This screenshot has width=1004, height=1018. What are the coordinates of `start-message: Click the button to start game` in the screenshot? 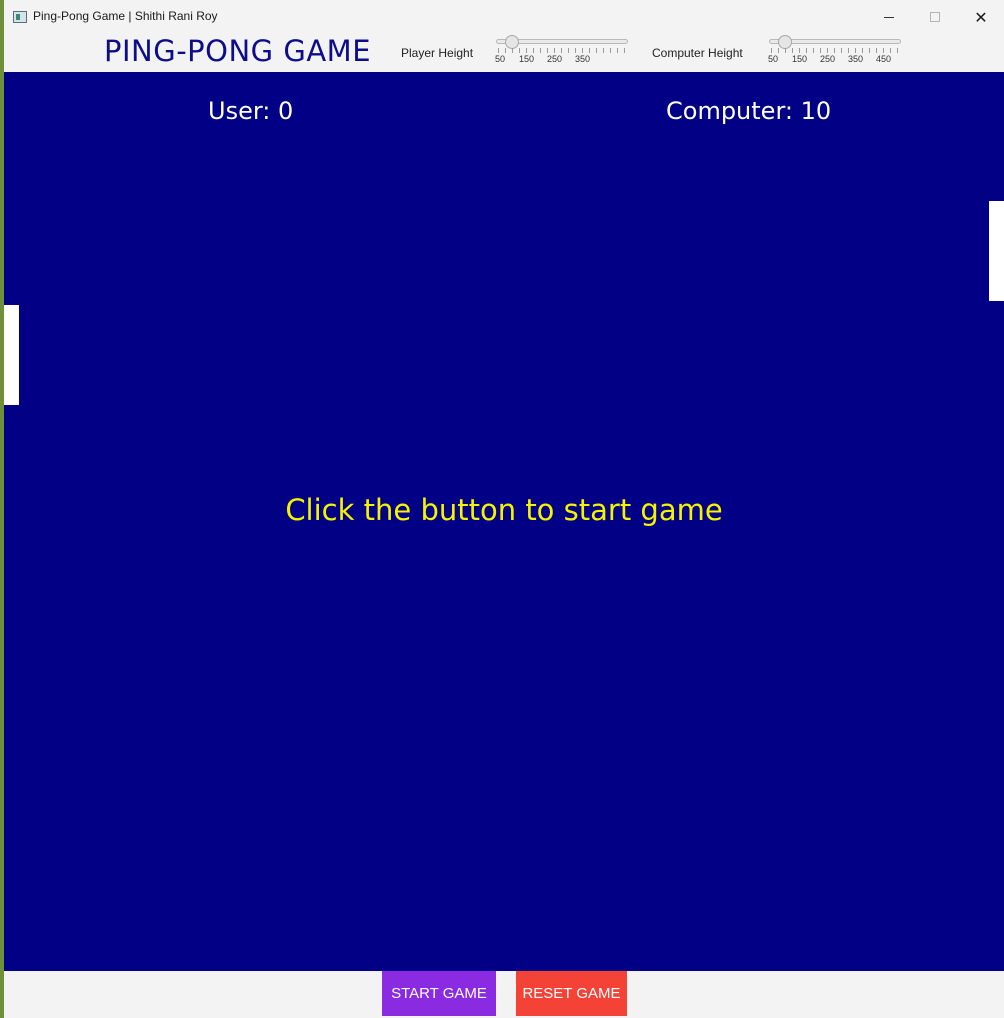 It's located at (504, 510).